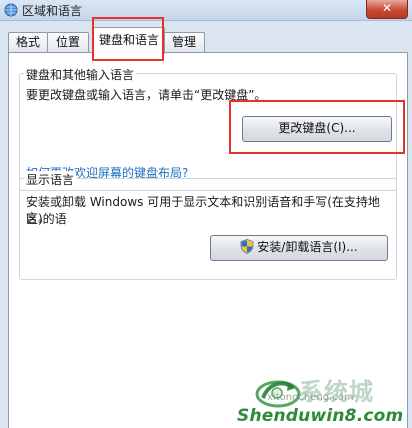 Image resolution: width=412 pixels, height=428 pixels. Describe the element at coordinates (203, 210) in the screenshot. I see `display-language-description-line1: 安装或卸载 Windows 可用于显示文本和识别语音和手写(在支持地区)的语` at that location.